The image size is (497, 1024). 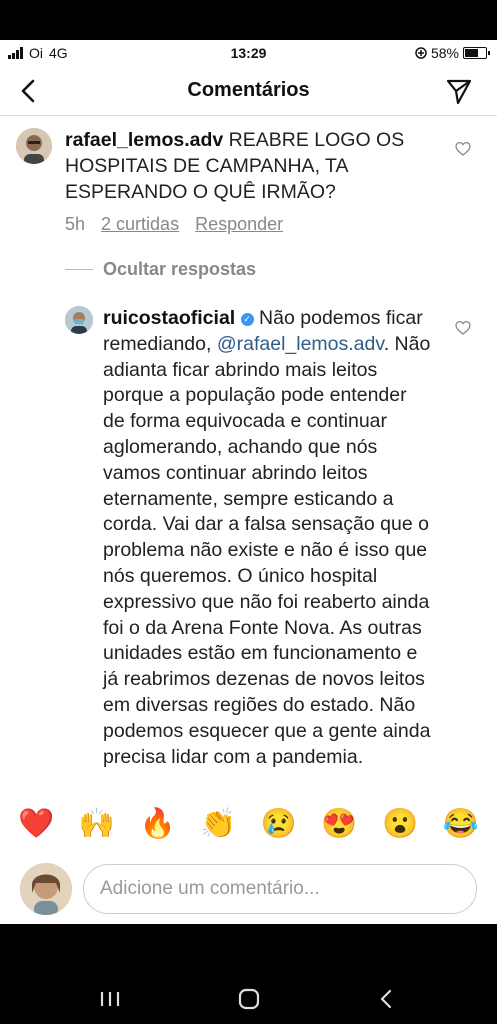 What do you see at coordinates (421, 53) in the screenshot?
I see `data-saver-icon` at bounding box center [421, 53].